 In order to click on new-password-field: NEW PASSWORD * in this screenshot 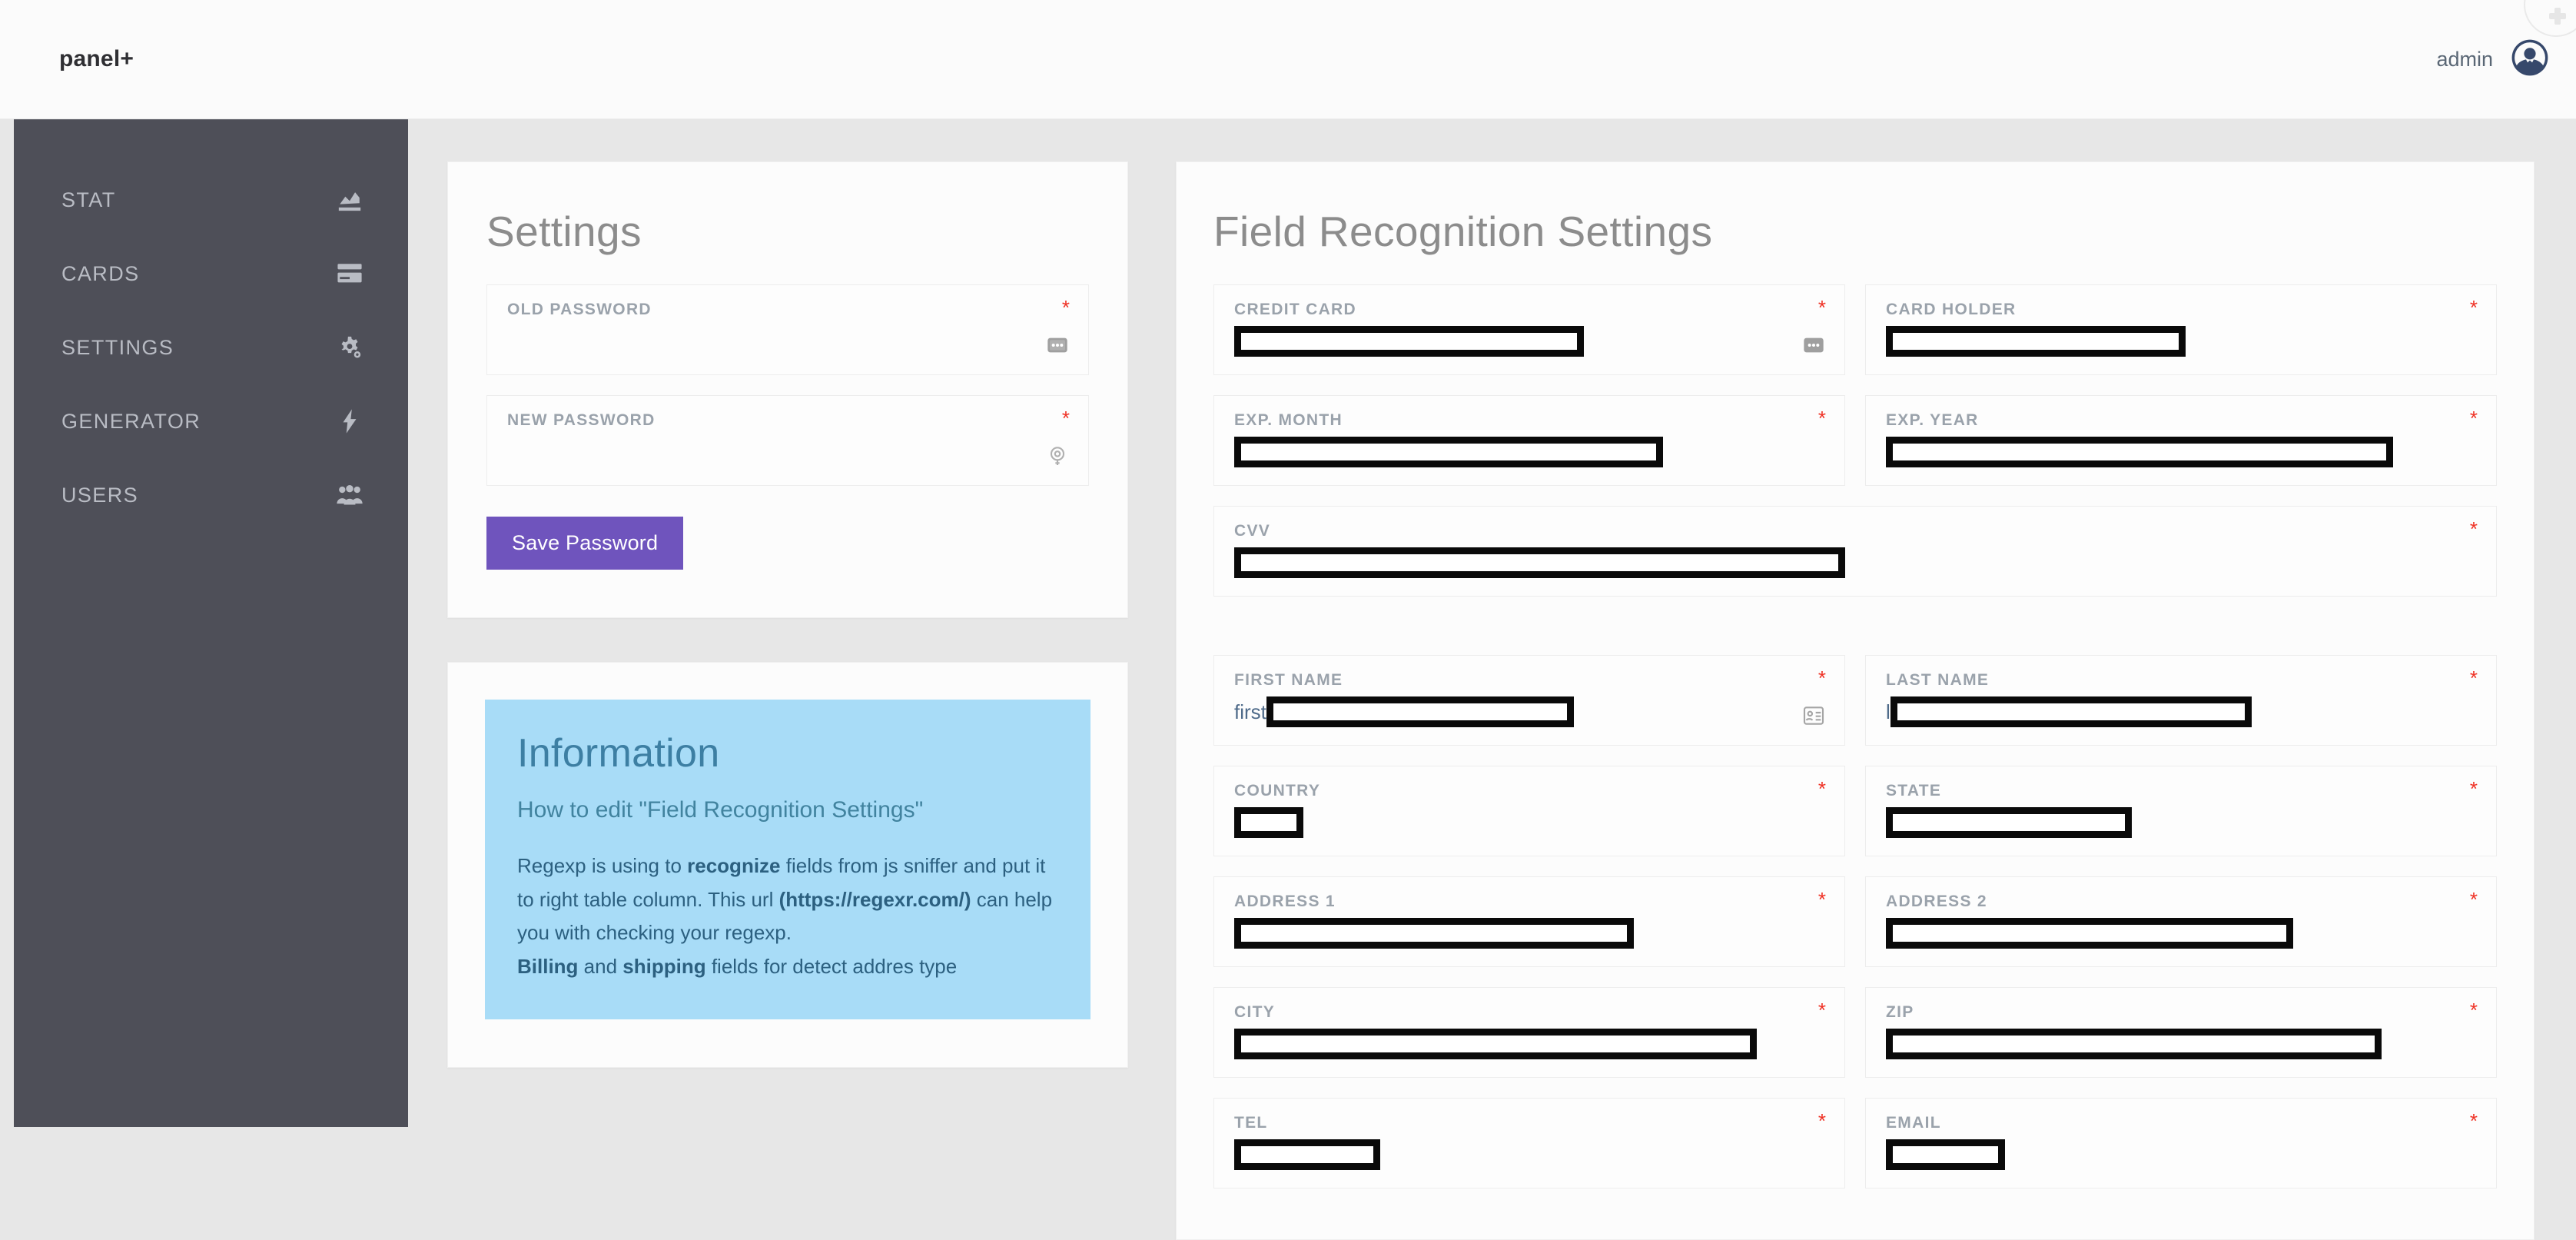, I will do `click(787, 440)`.